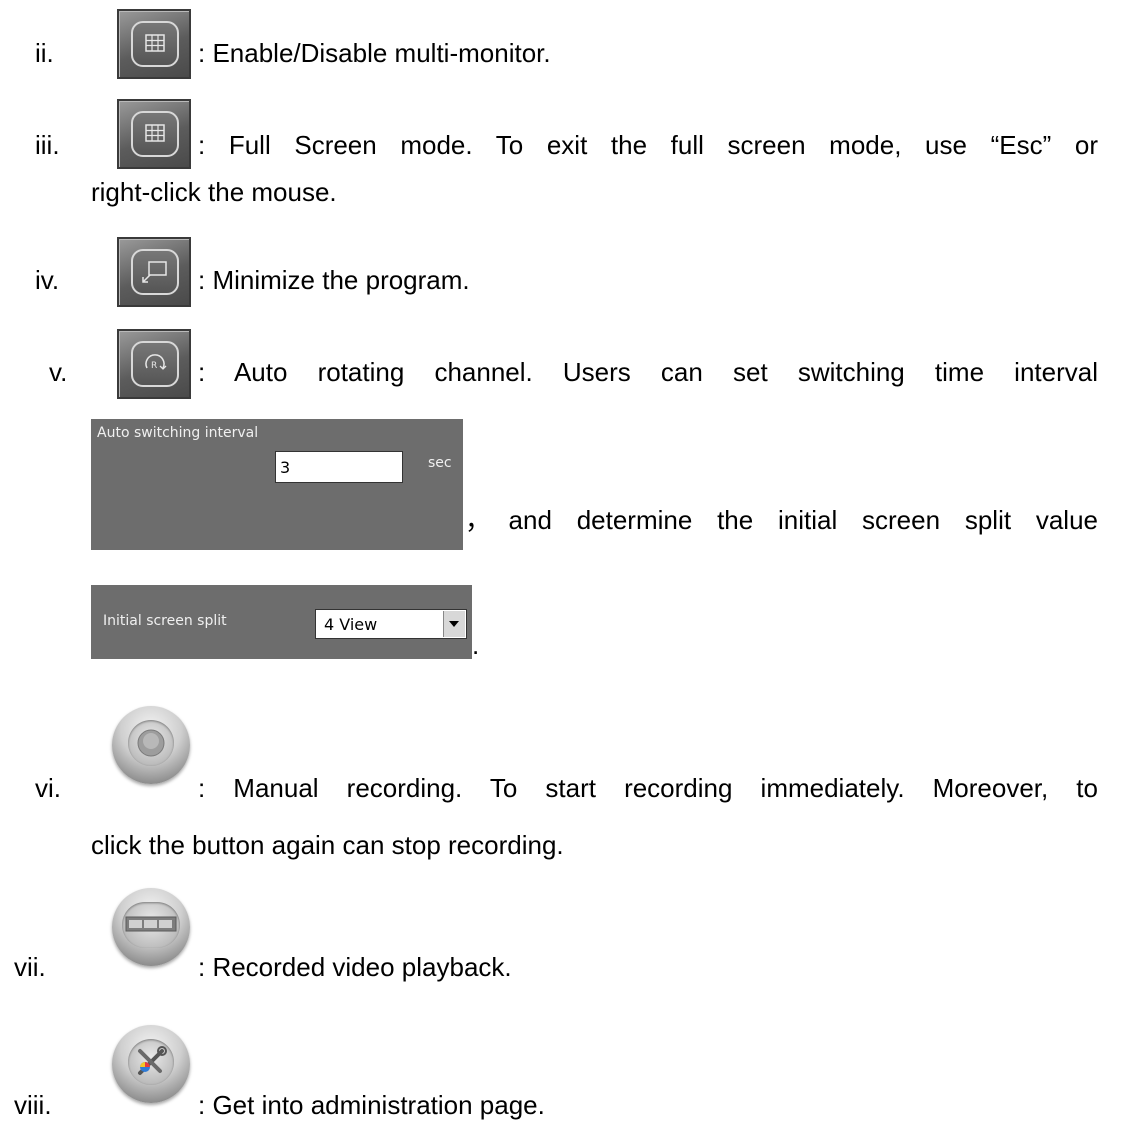 Image resolution: width=1132 pixels, height=1129 pixels. I want to click on item-text-ii: : Enable/Disable multi-monitor., so click(374, 53).